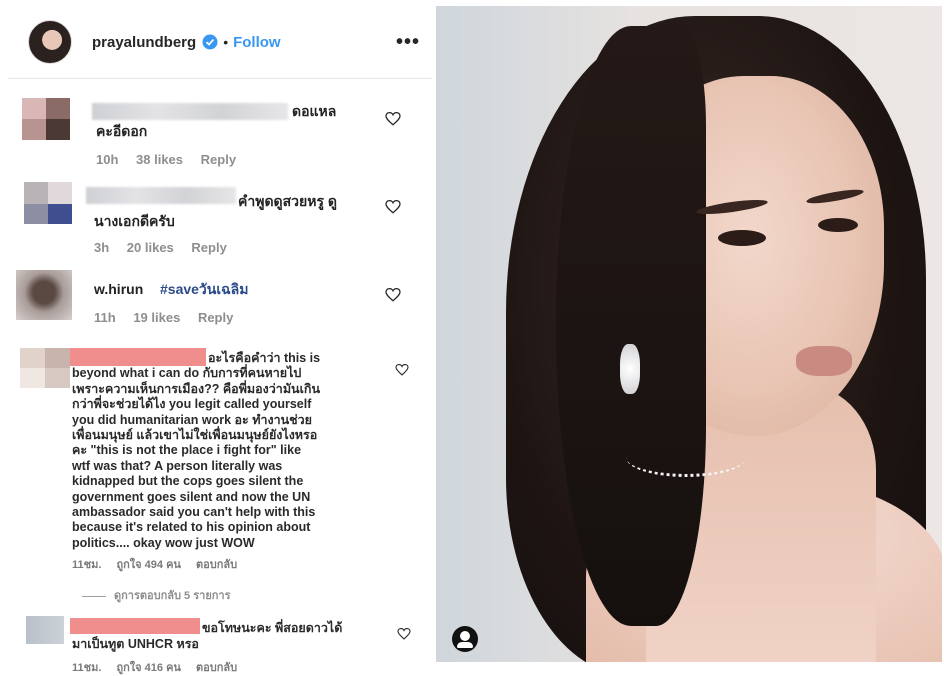  Describe the element at coordinates (191, 496) in the screenshot. I see `comment-text-line: government goes silent and now the UN` at that location.